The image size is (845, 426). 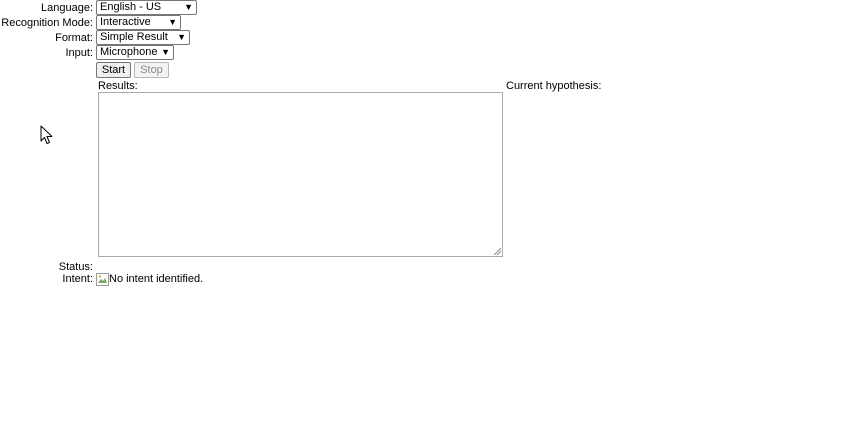 What do you see at coordinates (554, 86) in the screenshot?
I see `current-hypothesis-label: Current hypothesis:` at bounding box center [554, 86].